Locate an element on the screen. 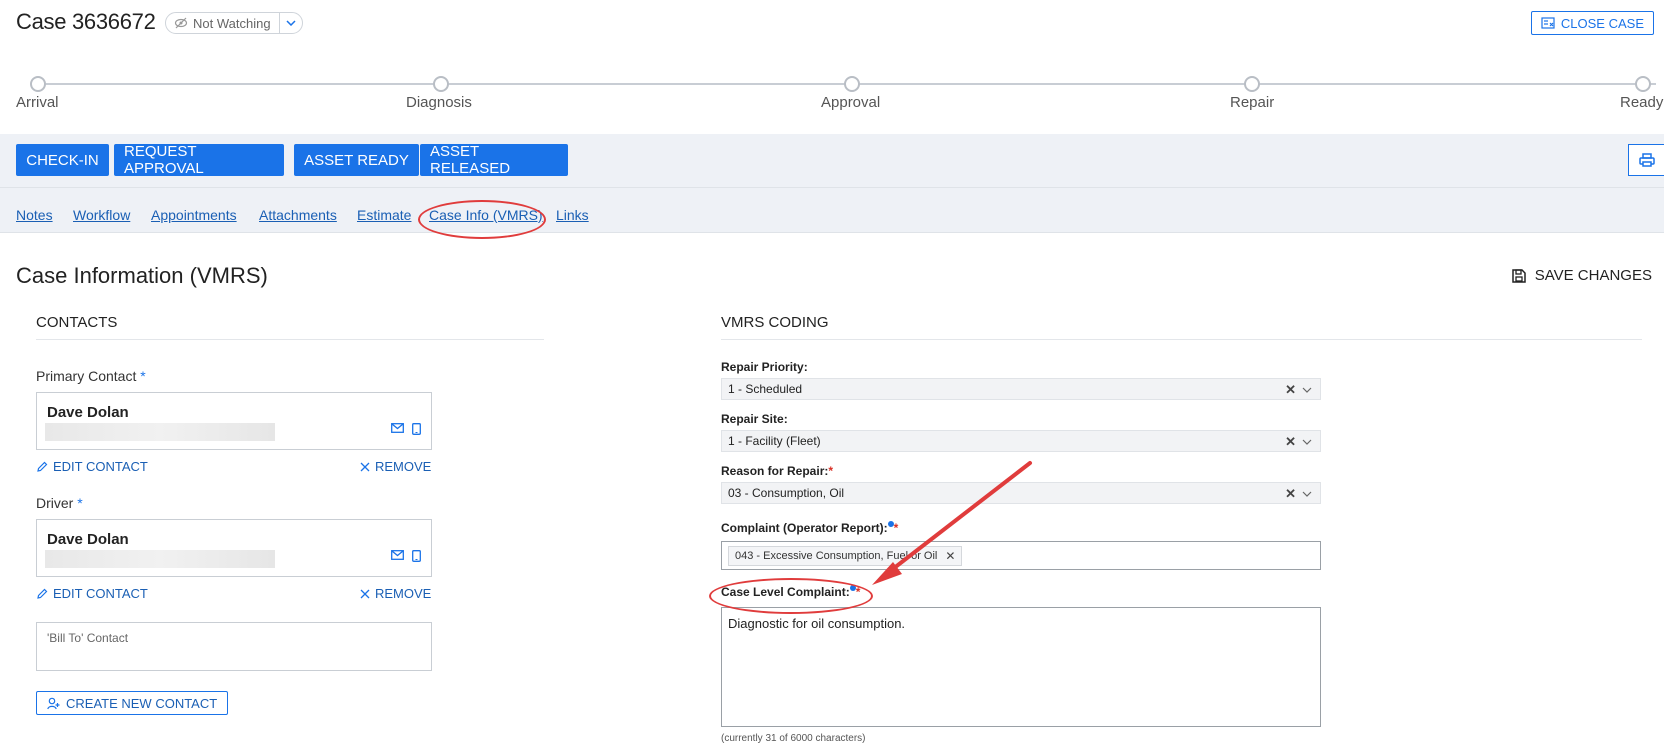 This screenshot has height=749, width=1664. tab-notes: Notes is located at coordinates (34, 215).